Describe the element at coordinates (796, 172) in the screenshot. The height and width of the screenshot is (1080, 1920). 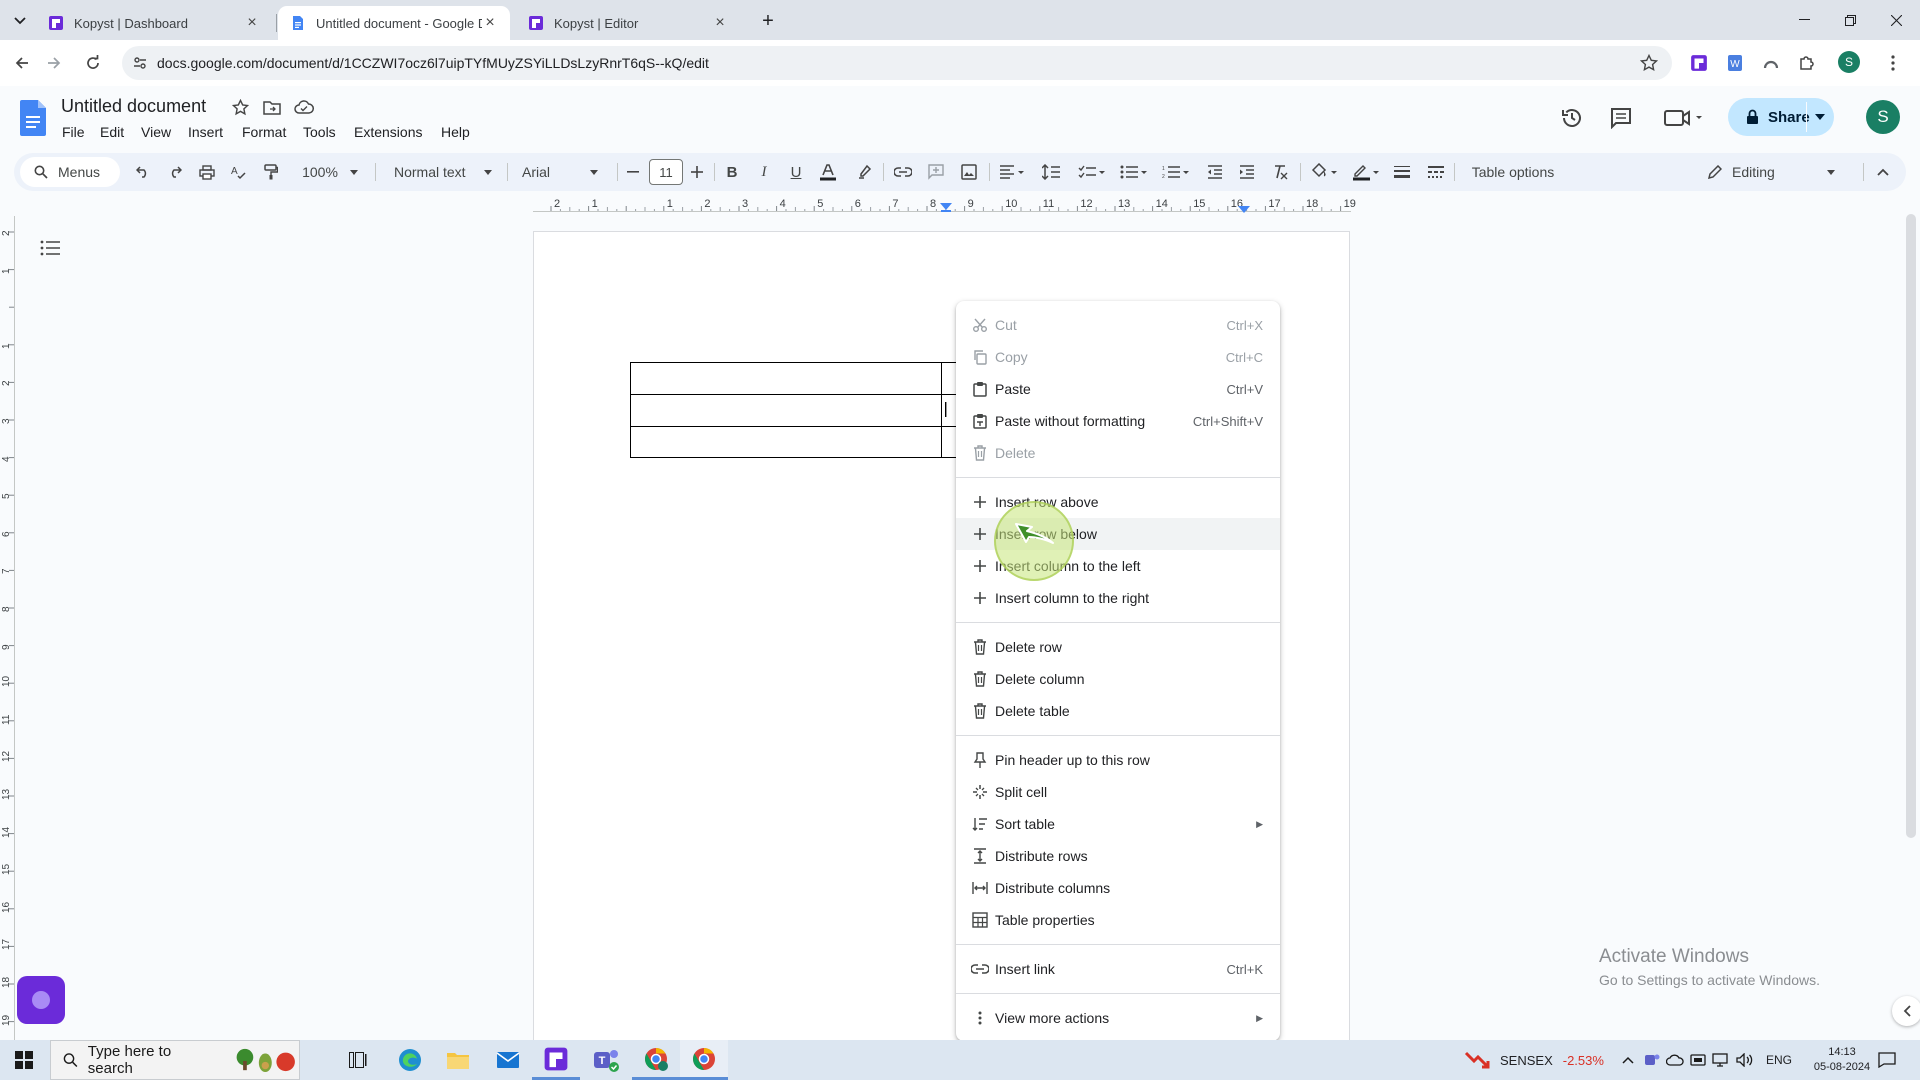
I see `underline-icon: U` at that location.